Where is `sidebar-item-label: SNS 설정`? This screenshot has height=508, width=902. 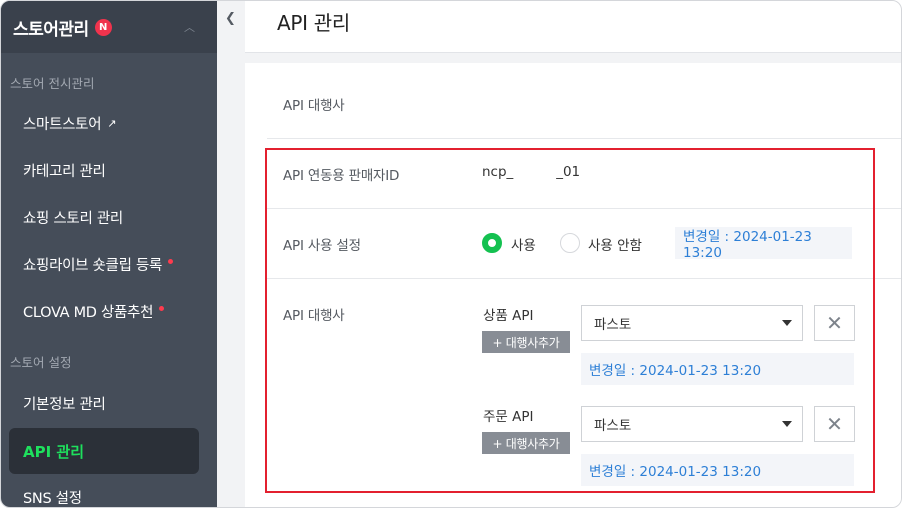 sidebar-item-label: SNS 설정 is located at coordinates (52, 499).